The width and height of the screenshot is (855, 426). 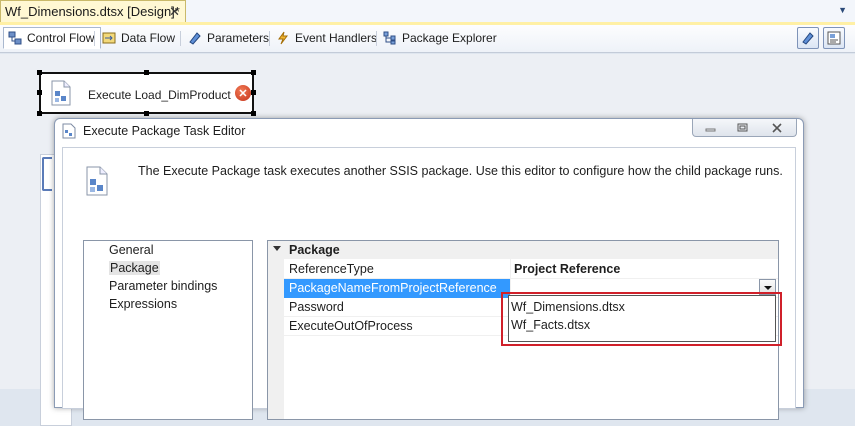 I want to click on parameters-icon, so click(x=195, y=38).